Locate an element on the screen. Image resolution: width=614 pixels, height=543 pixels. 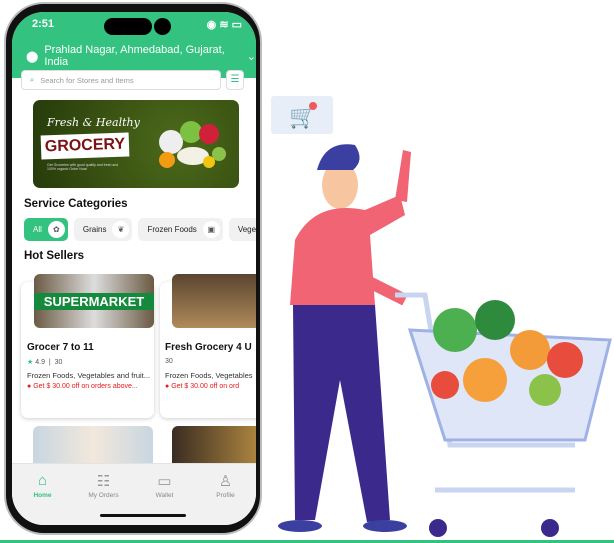
store-image: SUPERMARKET is located at coordinates (94, 301).